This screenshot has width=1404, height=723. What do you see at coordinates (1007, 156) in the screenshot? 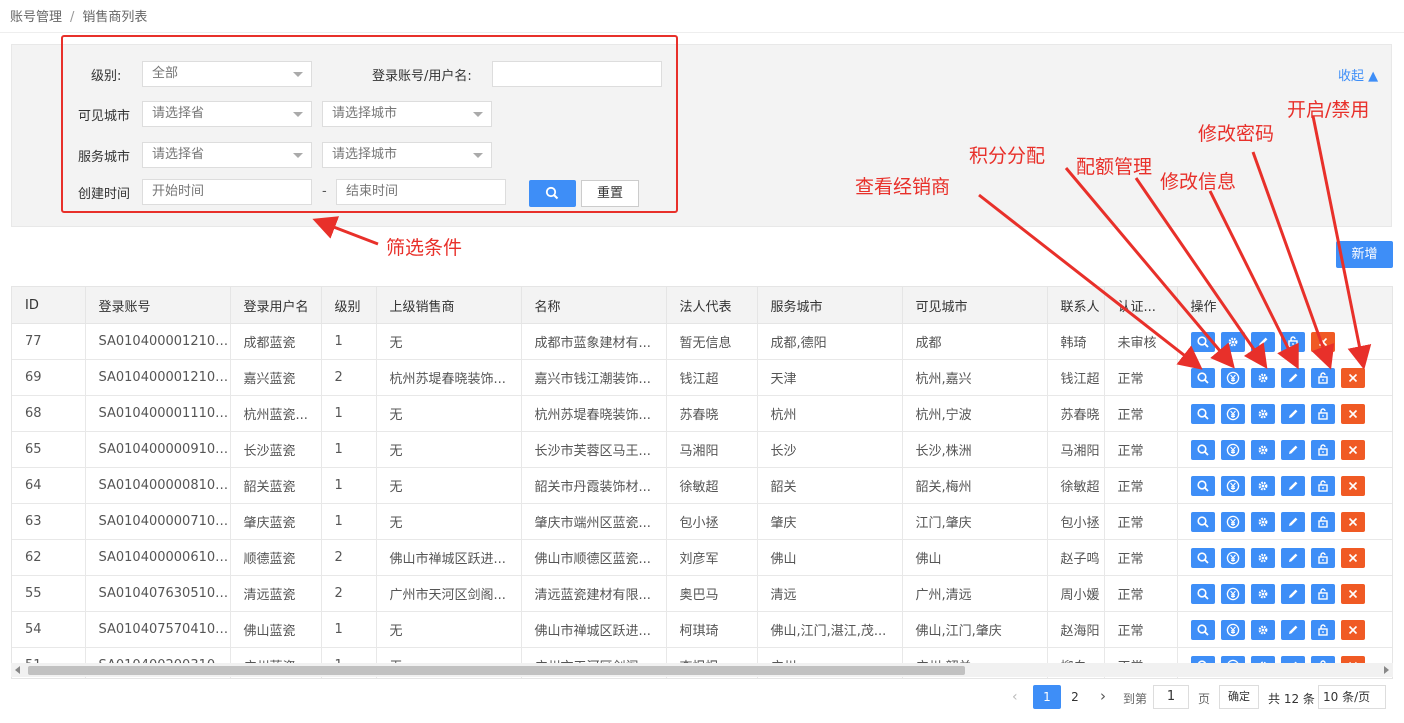
I see `points-annotation: 积分分配` at bounding box center [1007, 156].